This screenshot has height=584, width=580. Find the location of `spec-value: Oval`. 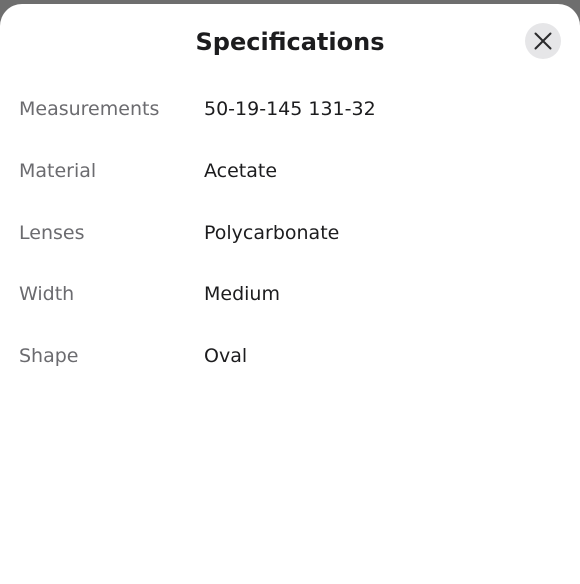

spec-value: Oval is located at coordinates (226, 356).